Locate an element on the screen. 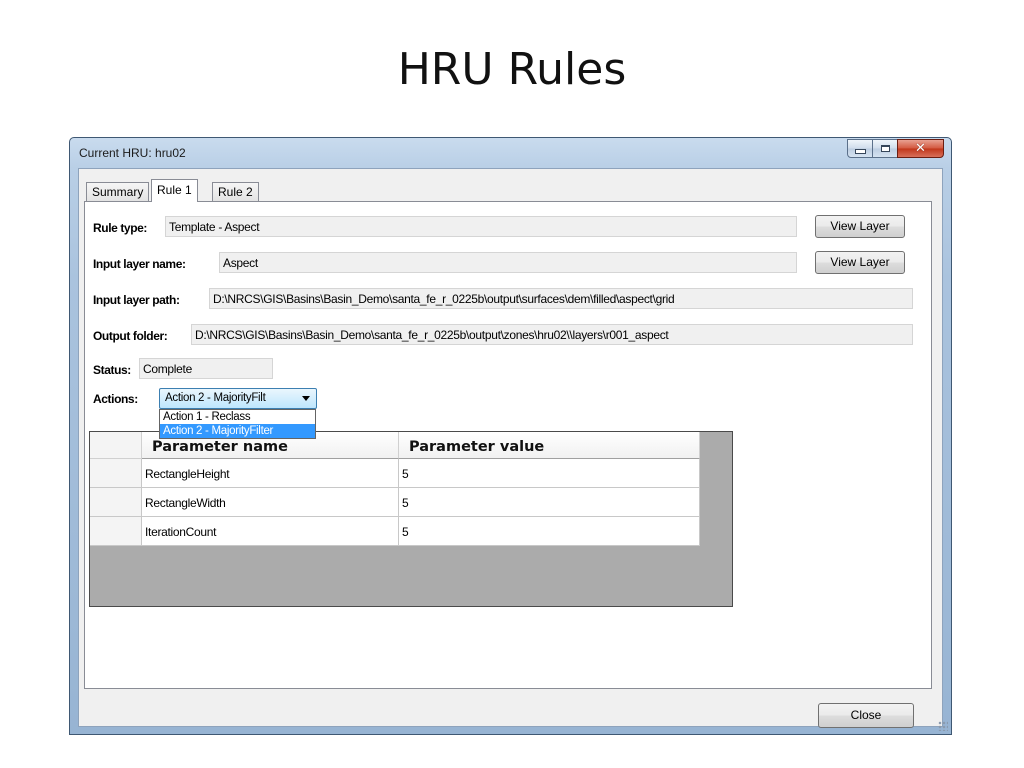 This screenshot has height=768, width=1024. actions-combobox: Action 2 - MajorityFilt is located at coordinates (238, 398).